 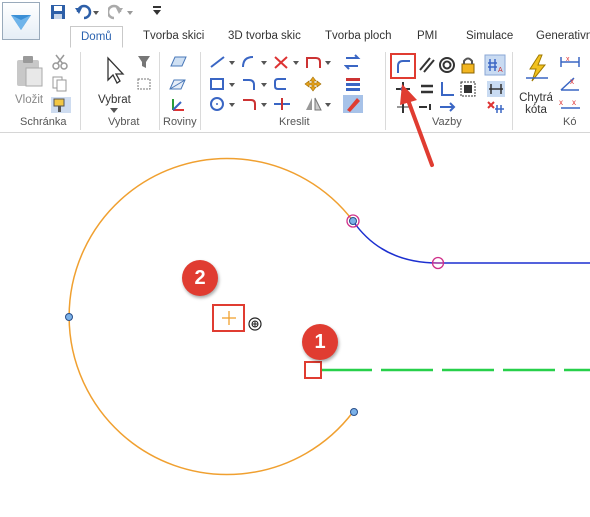 What do you see at coordinates (354, 412) in the screenshot?
I see `arc-end-point` at bounding box center [354, 412].